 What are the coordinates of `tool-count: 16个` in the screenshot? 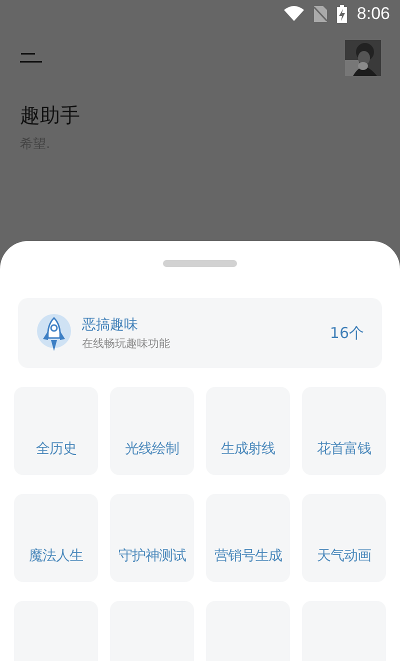 It's located at (347, 333).